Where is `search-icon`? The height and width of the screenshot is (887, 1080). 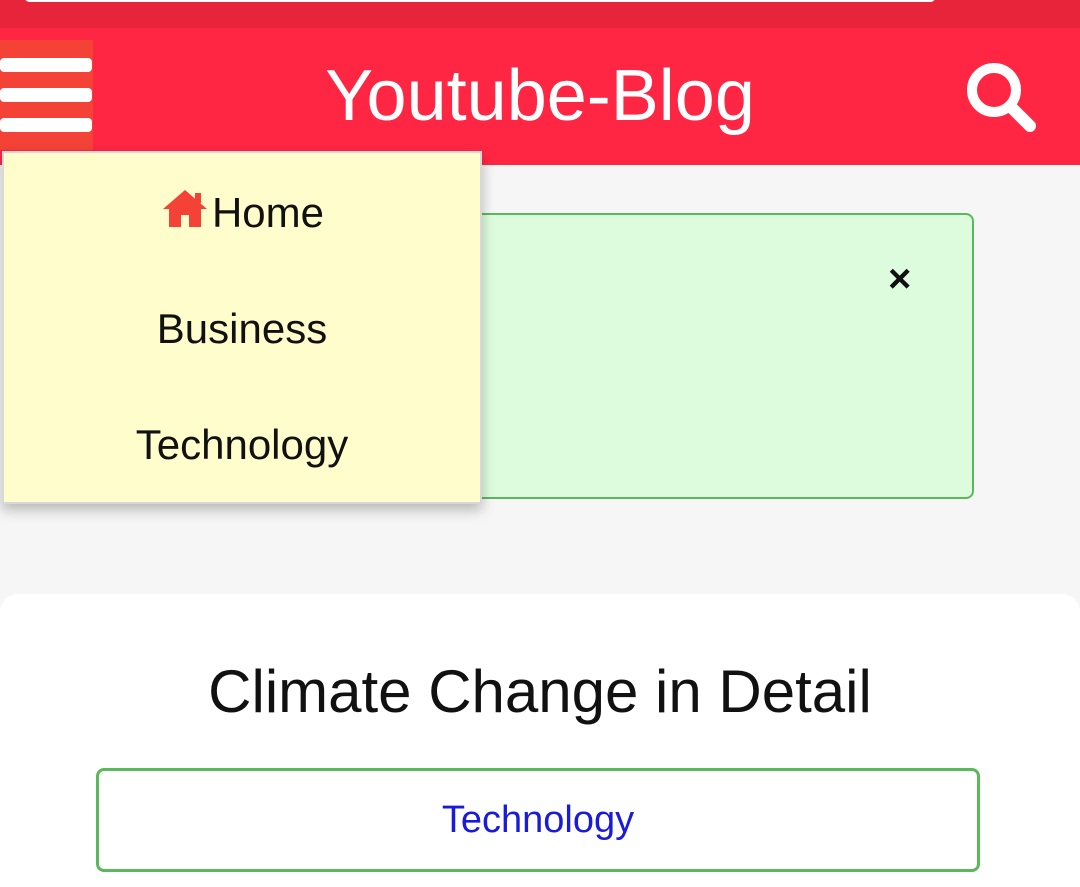 search-icon is located at coordinates (1001, 97).